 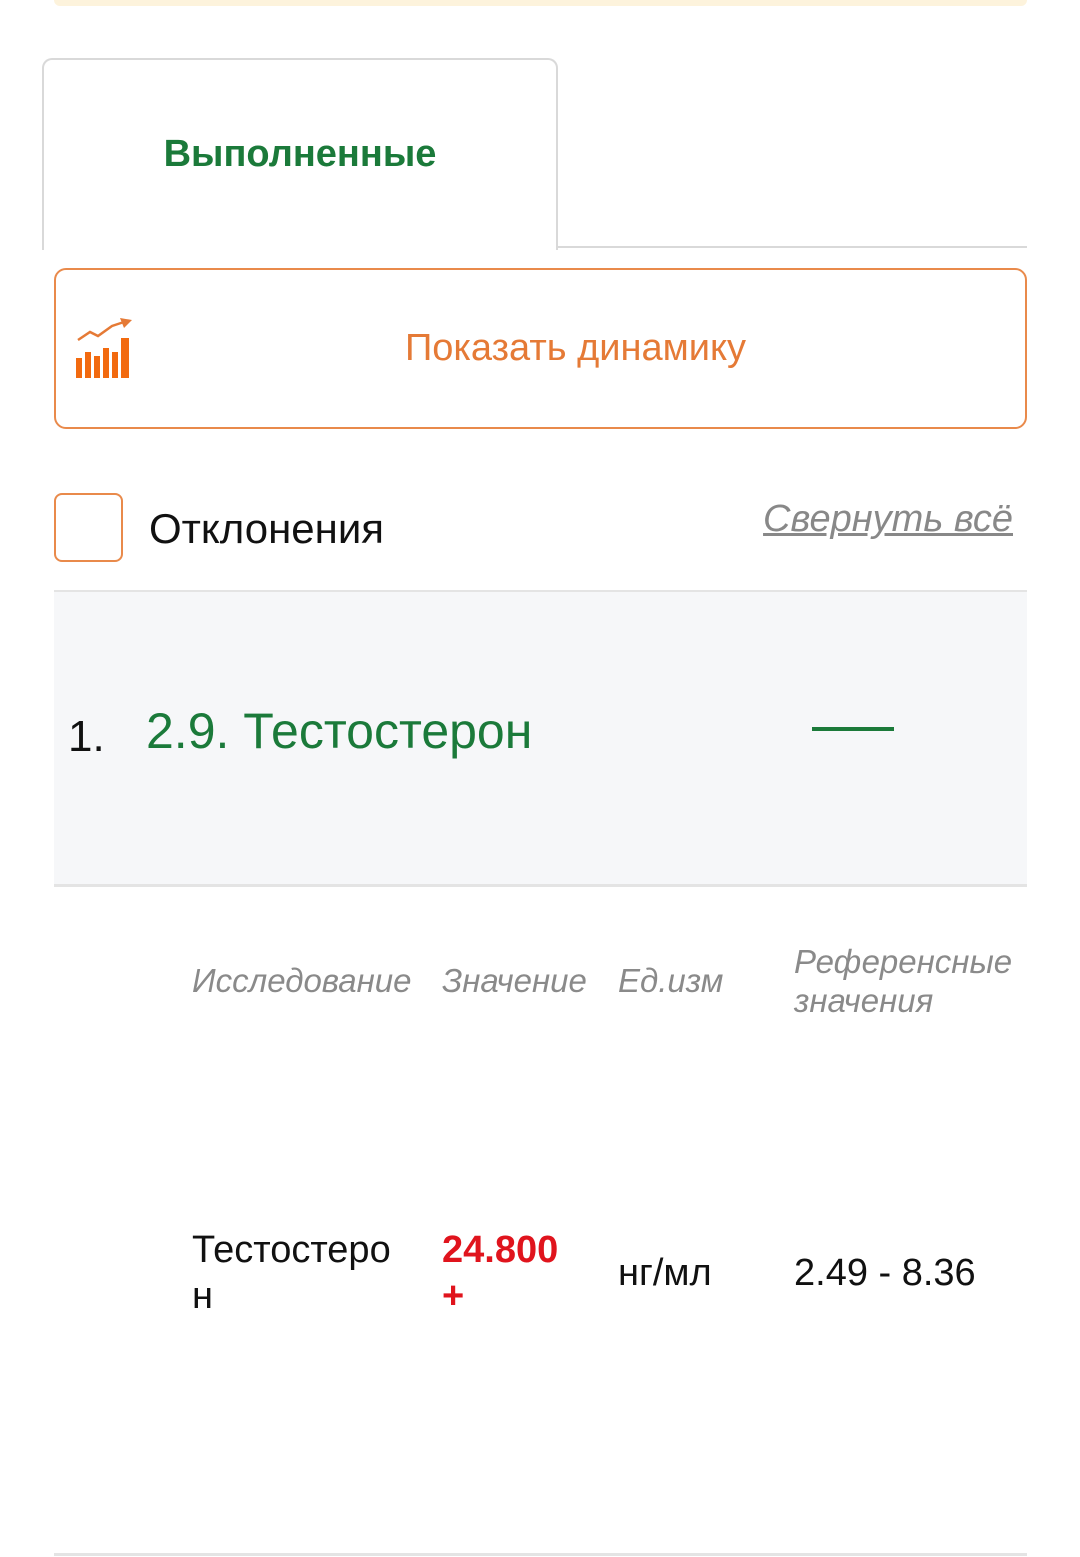 What do you see at coordinates (514, 980) in the screenshot?
I see `column-header-value: Значение` at bounding box center [514, 980].